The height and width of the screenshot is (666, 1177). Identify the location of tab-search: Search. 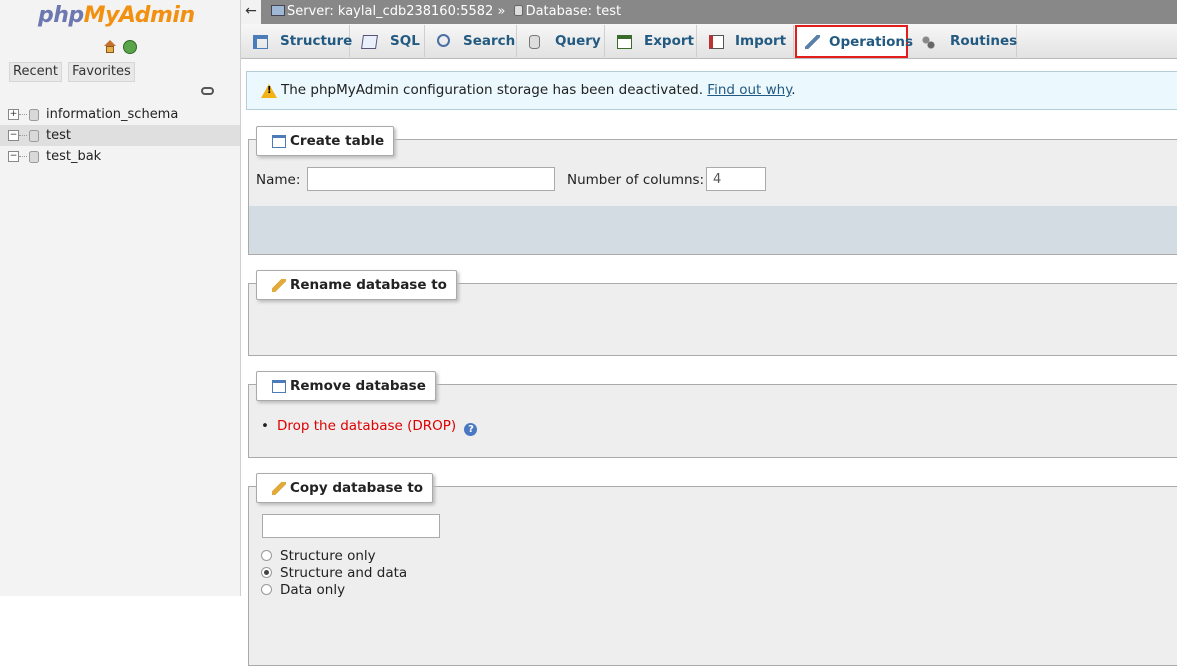
(471, 41).